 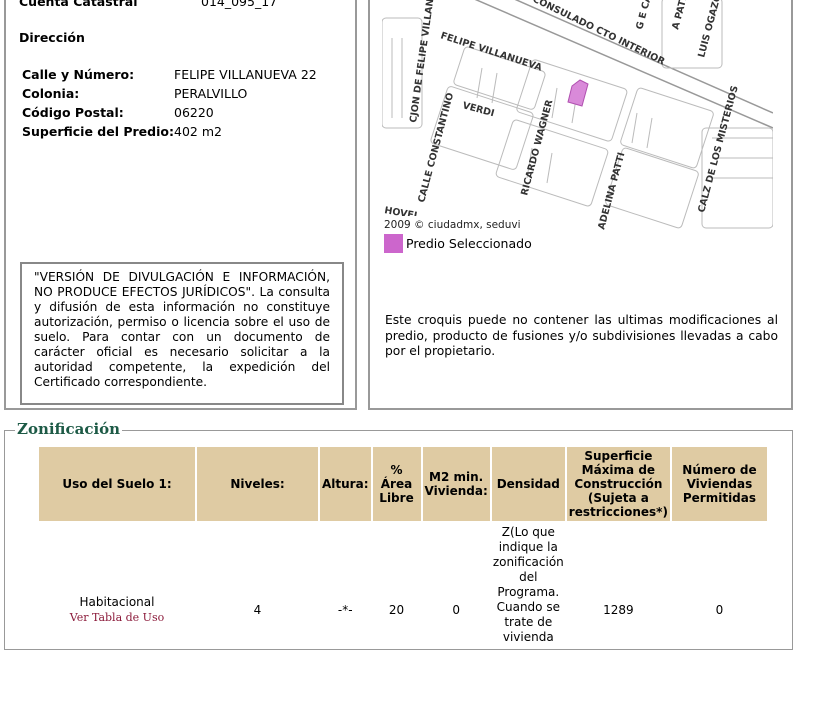 What do you see at coordinates (117, 617) in the screenshot?
I see `ver-tabla-de-uso-link: Ver Tabla de Uso` at bounding box center [117, 617].